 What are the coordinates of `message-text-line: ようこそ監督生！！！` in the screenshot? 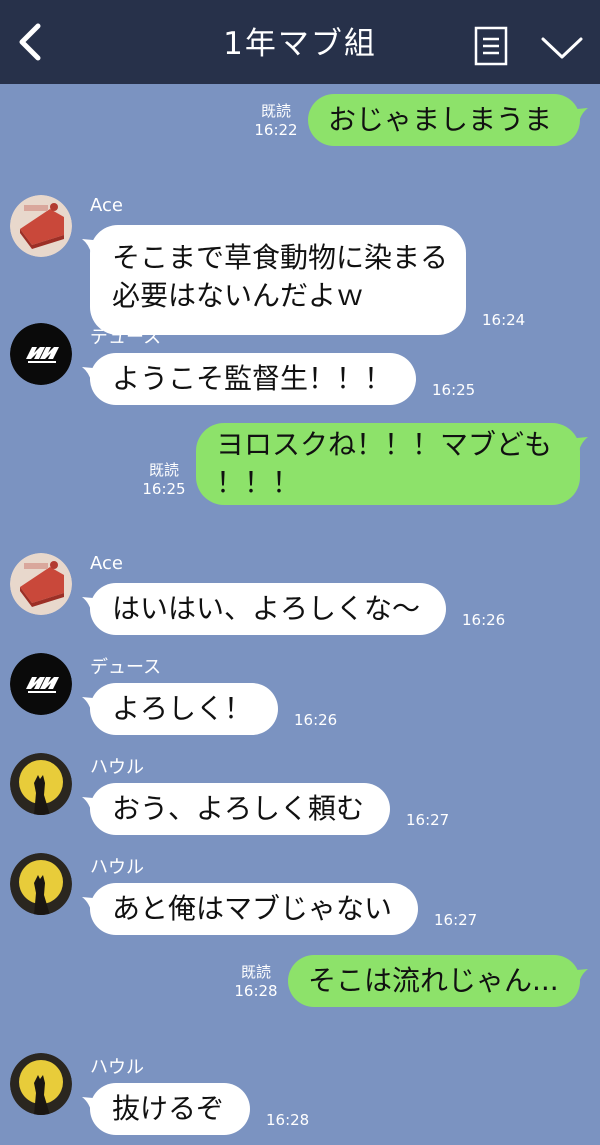 It's located at (252, 378).